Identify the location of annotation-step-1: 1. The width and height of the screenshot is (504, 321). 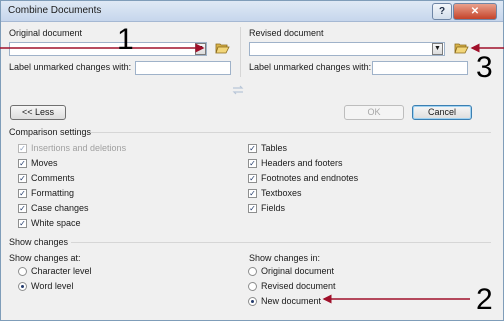
(125, 39).